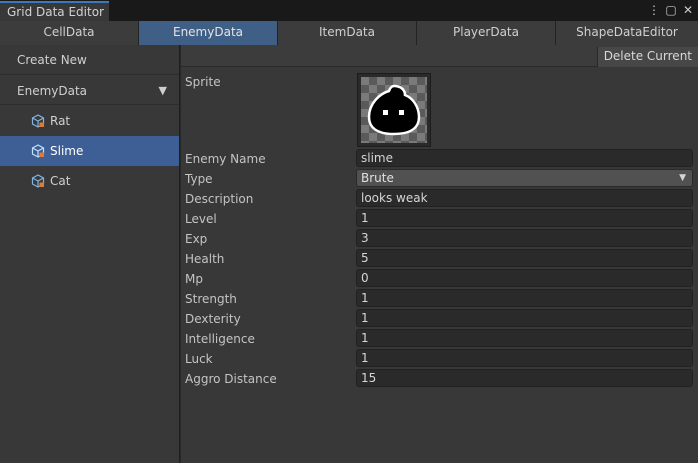 Image resolution: width=698 pixels, height=463 pixels. I want to click on type-dropdown: Brute ▼, so click(524, 178).